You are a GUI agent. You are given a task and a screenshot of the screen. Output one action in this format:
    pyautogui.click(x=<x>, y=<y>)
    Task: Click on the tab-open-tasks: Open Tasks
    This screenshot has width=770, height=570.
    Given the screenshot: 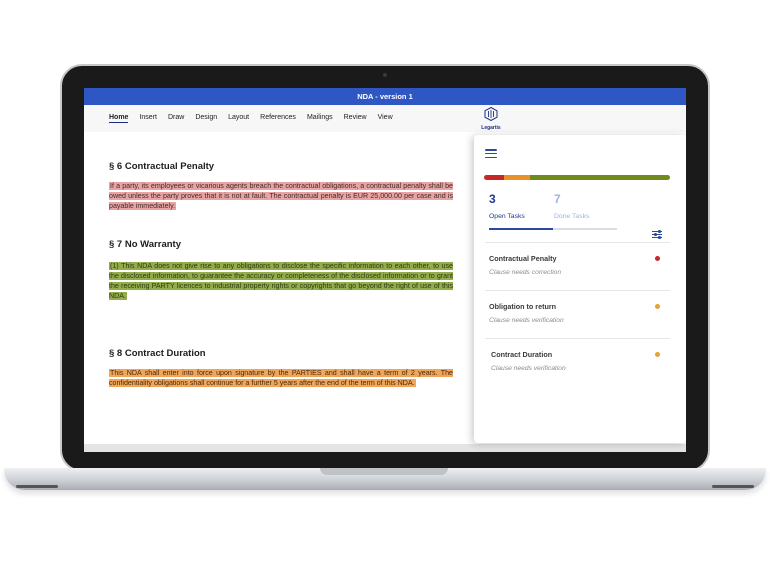 What is the action you would take?
    pyautogui.click(x=507, y=216)
    